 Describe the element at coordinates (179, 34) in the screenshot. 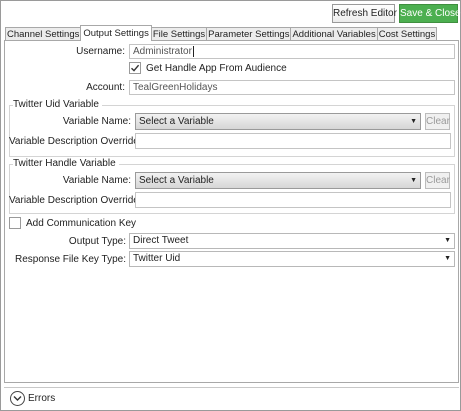

I see `tab-file-settings: File Settings` at that location.